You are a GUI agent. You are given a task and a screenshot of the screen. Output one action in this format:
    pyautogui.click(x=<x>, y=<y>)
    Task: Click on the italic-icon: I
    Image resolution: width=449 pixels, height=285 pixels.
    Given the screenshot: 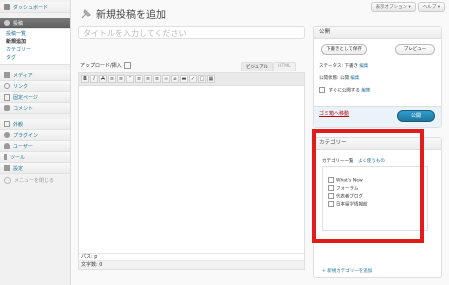 What is the action you would take?
    pyautogui.click(x=94, y=79)
    